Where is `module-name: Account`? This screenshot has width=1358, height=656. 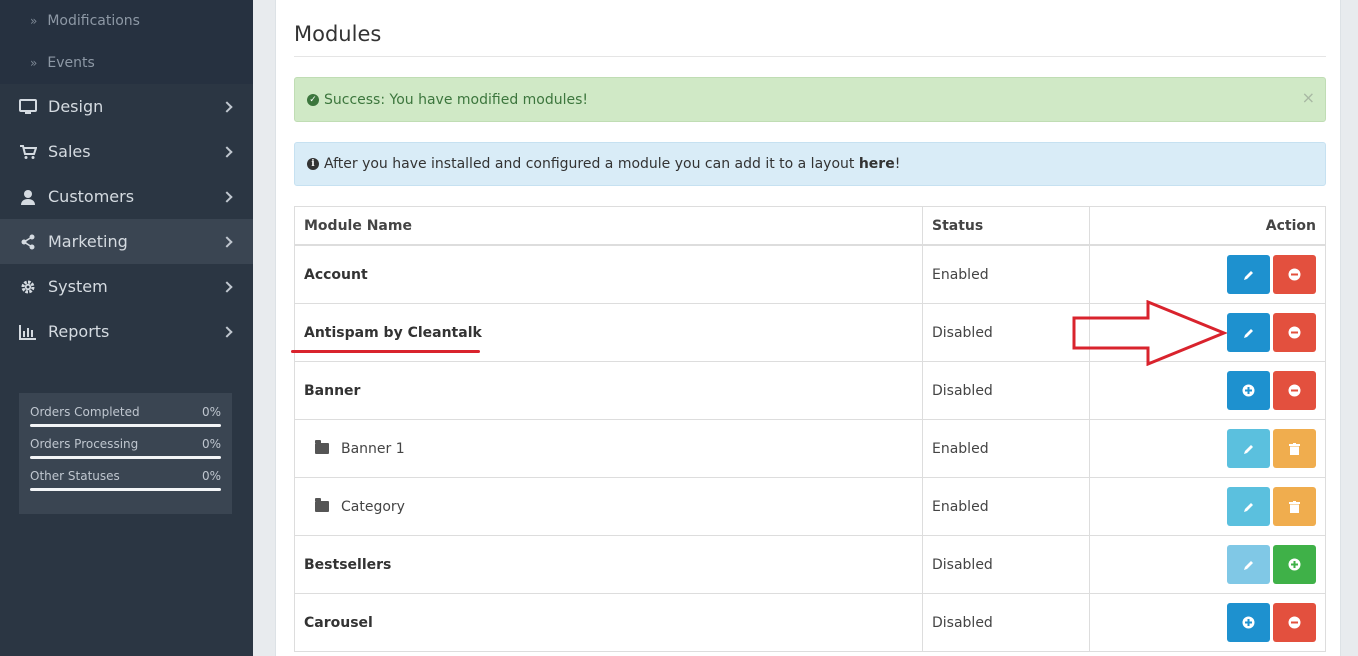
module-name: Account is located at coordinates (609, 274).